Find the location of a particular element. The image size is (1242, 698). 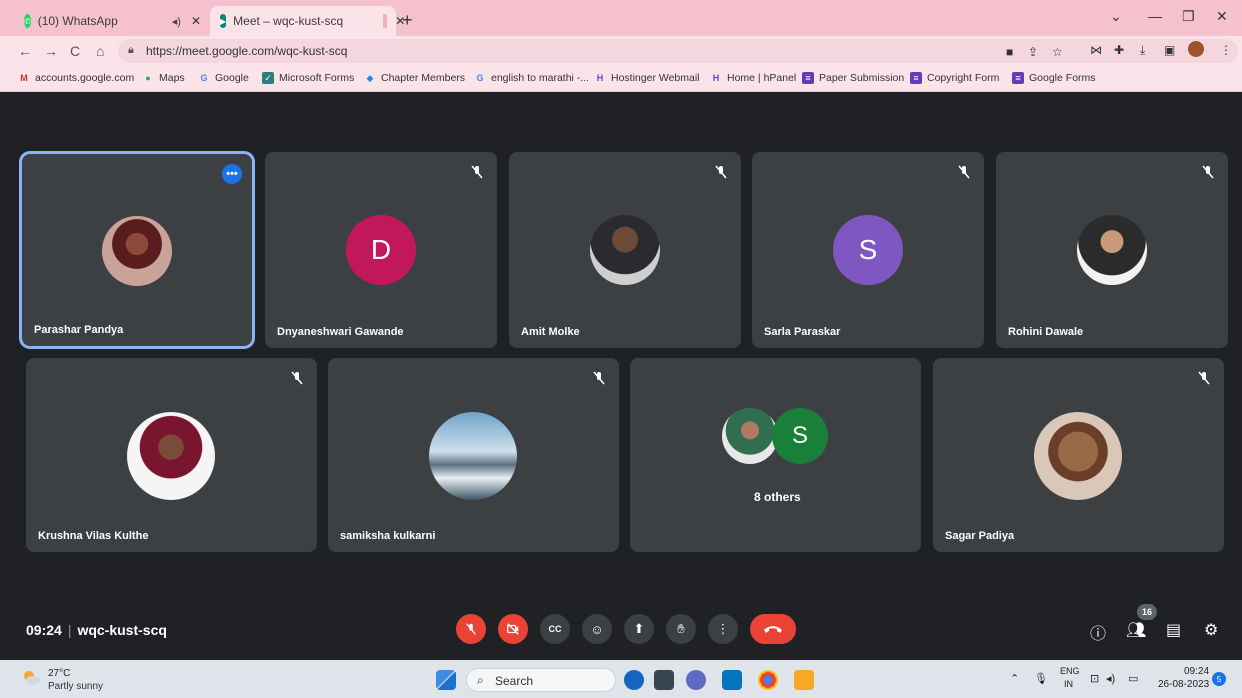

reload-icon: C is located at coordinates (75, 51).